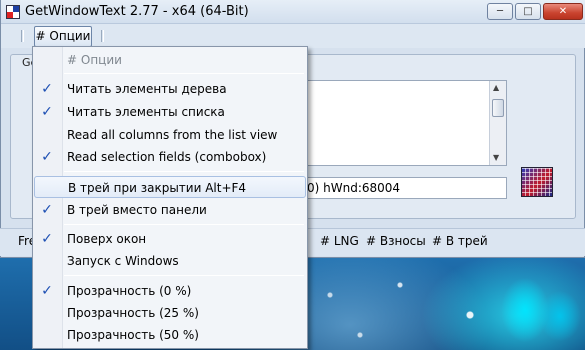  I want to click on menu-item-opacity-0: ✓ Прозрачность (0 %), so click(170, 291).